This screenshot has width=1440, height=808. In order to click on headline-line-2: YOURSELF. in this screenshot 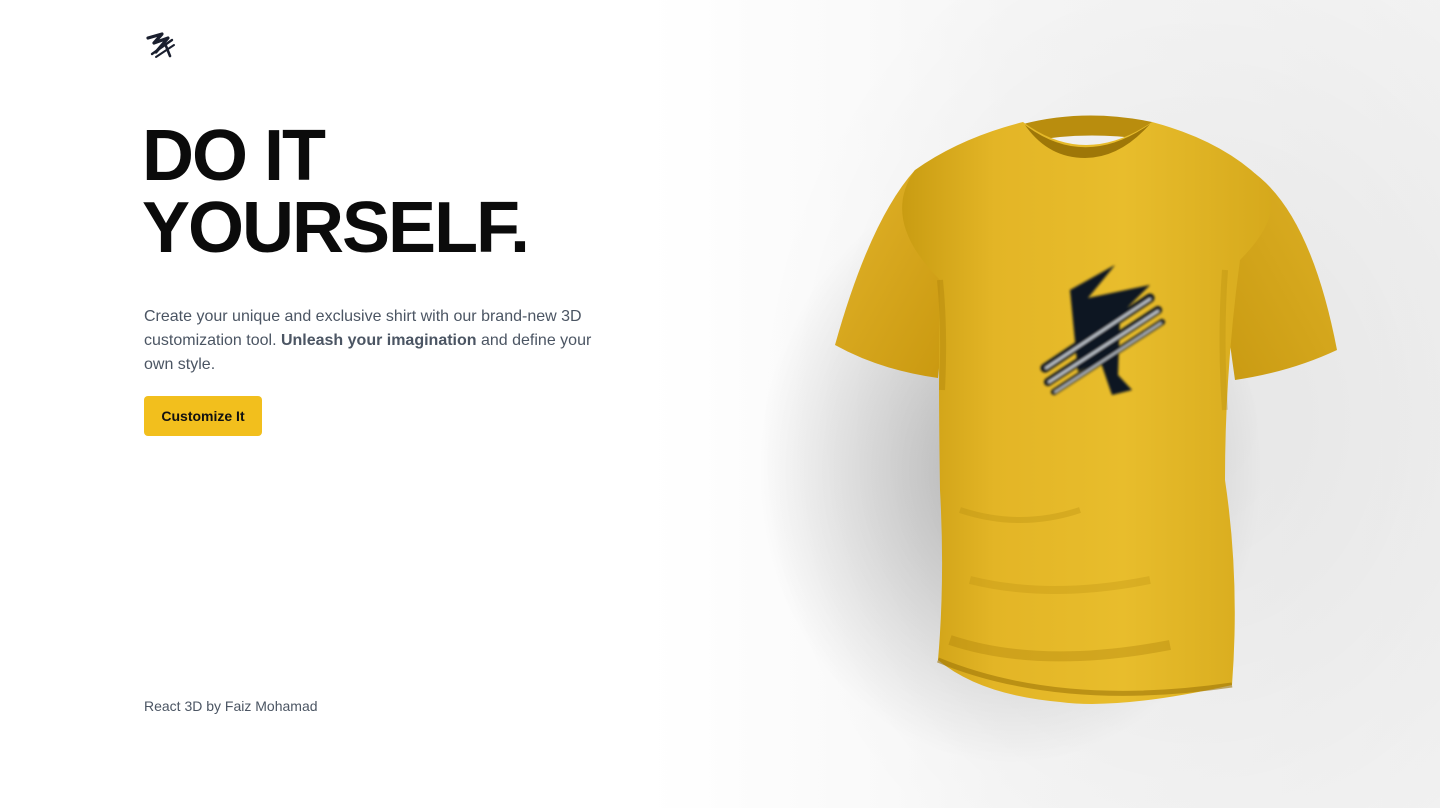, I will do `click(336, 228)`.